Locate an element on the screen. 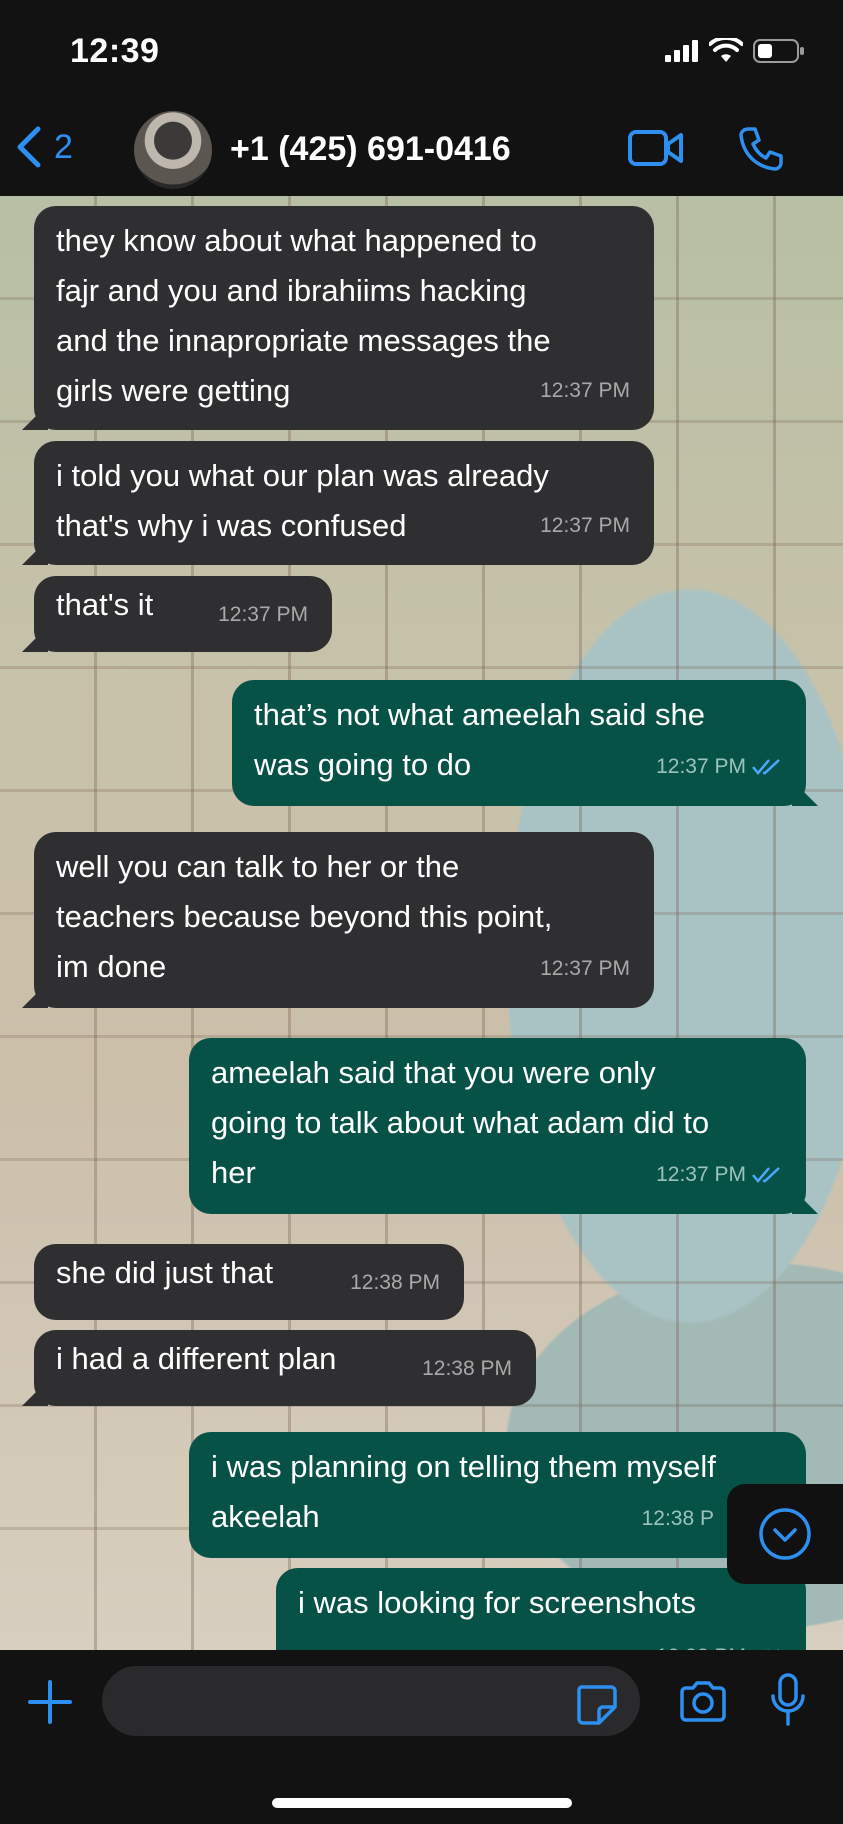 The height and width of the screenshot is (1824, 843). message-text: i was looking for screenshots is located at coordinates (497, 1602).